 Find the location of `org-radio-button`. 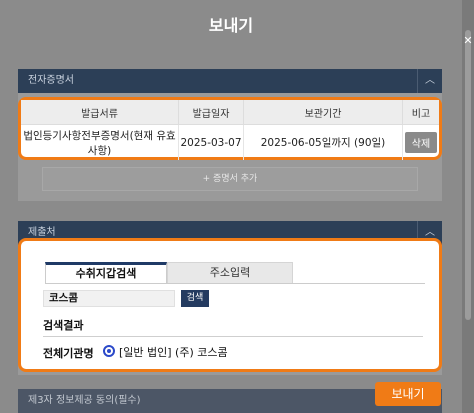

org-radio-button is located at coordinates (109, 351).